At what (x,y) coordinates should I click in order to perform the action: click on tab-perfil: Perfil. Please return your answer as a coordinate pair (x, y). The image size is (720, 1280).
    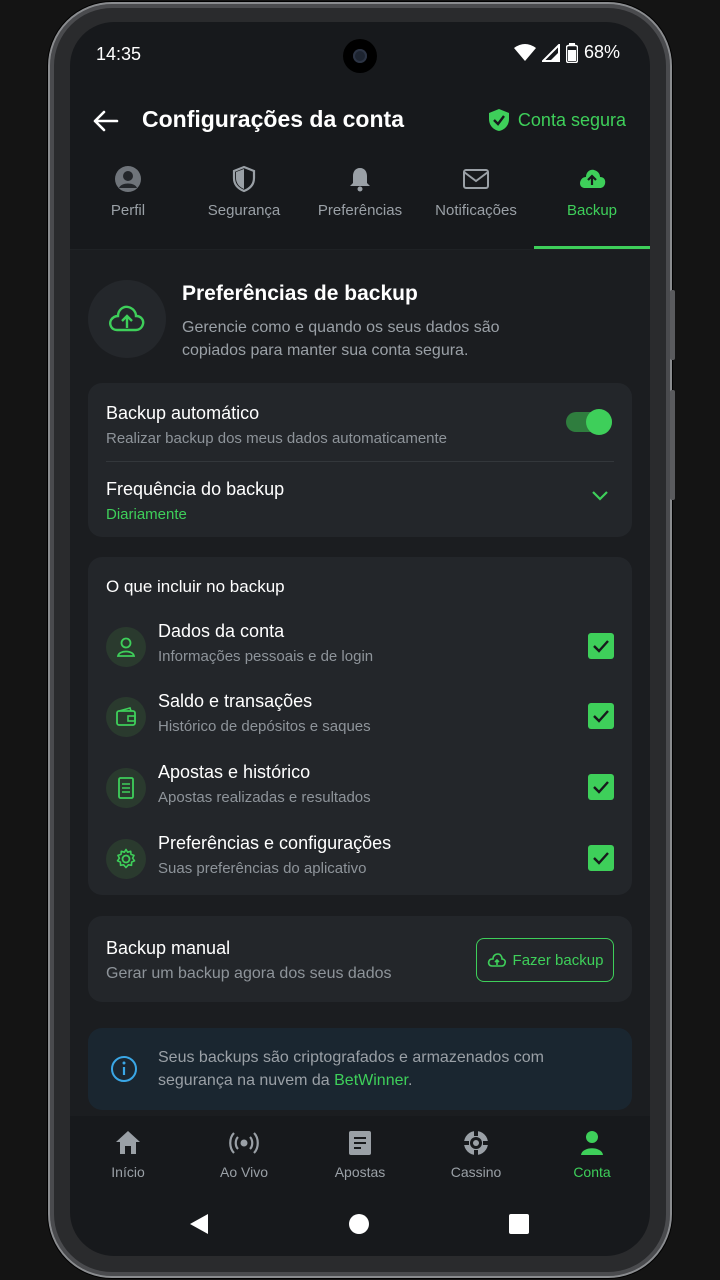
    Looking at the image, I should click on (128, 206).